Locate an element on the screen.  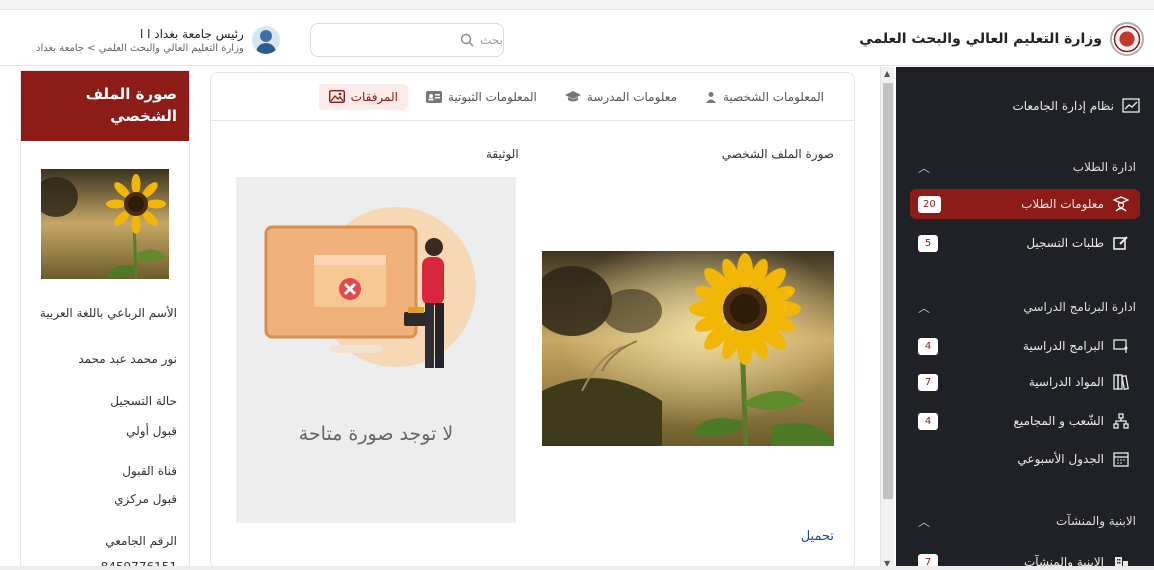
tab-label: المرفقات is located at coordinates (374, 96).